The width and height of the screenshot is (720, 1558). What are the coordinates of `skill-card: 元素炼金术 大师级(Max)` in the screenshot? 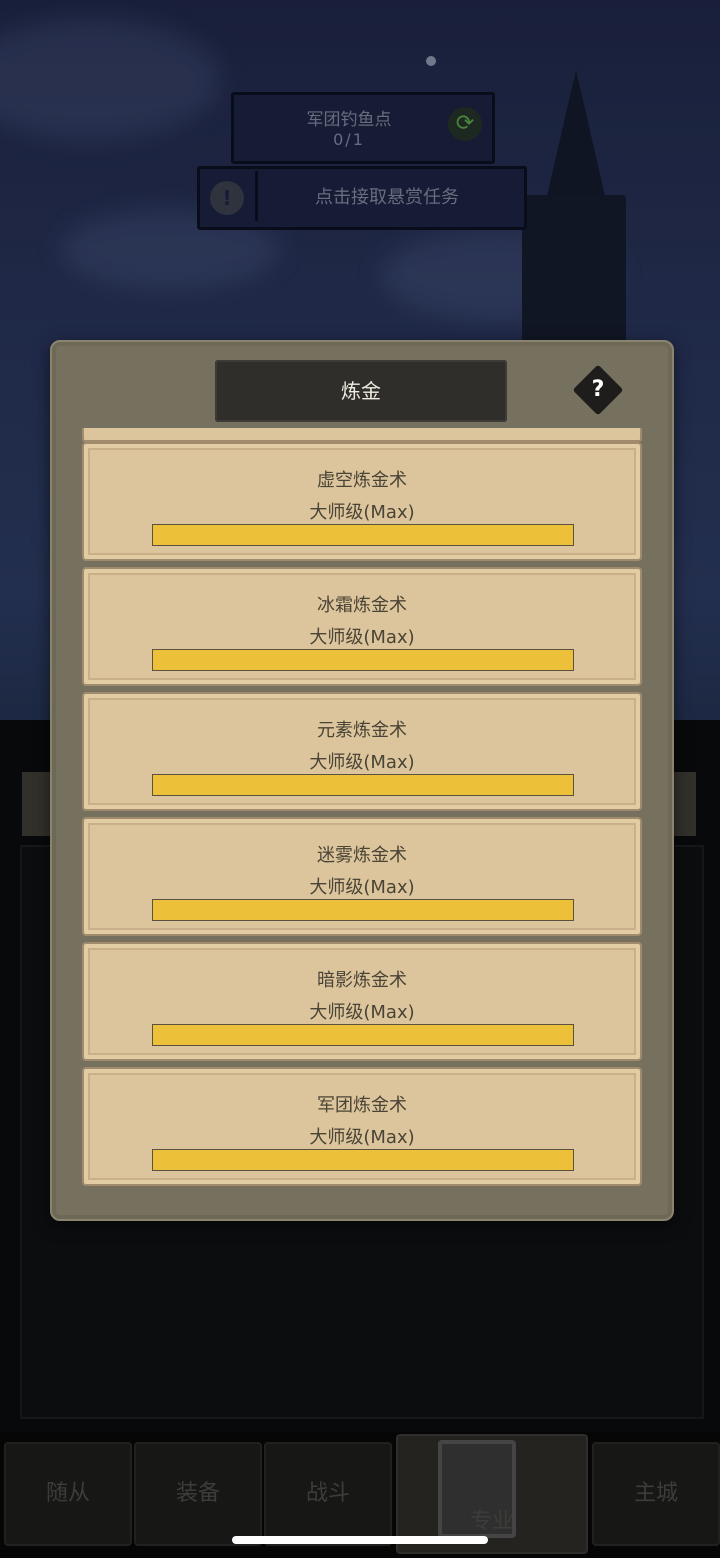 It's located at (362, 751).